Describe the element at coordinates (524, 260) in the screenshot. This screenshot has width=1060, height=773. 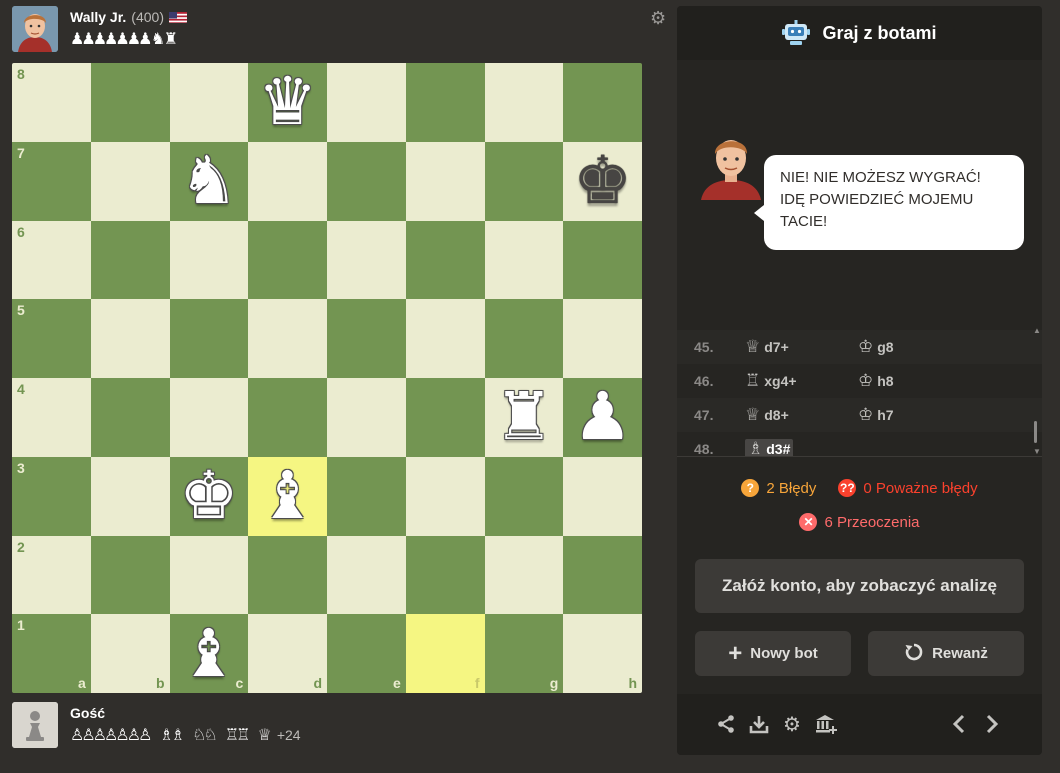
I see `square-g6` at that location.